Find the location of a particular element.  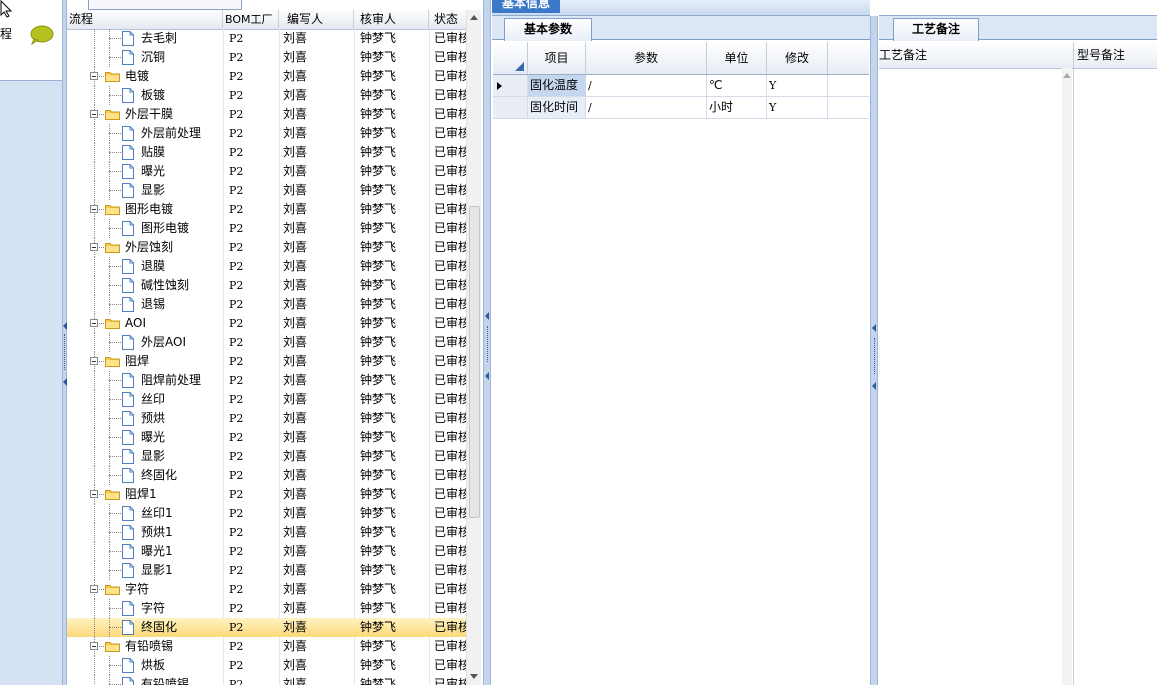

tree-node-cell: 丝印1 is located at coordinates (145, 513).